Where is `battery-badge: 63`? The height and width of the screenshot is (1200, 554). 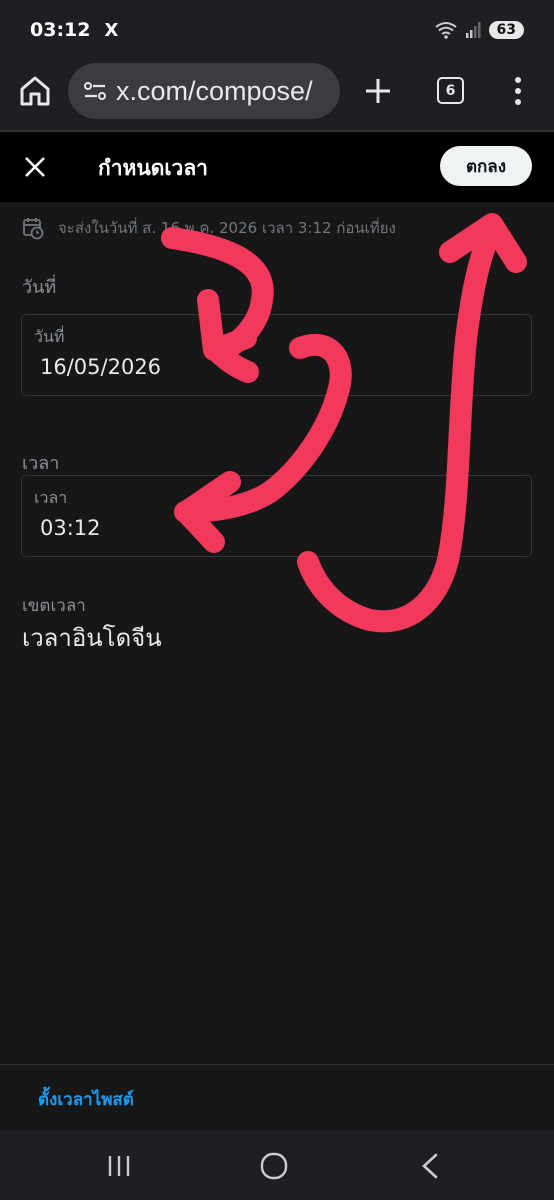 battery-badge: 63 is located at coordinates (506, 30).